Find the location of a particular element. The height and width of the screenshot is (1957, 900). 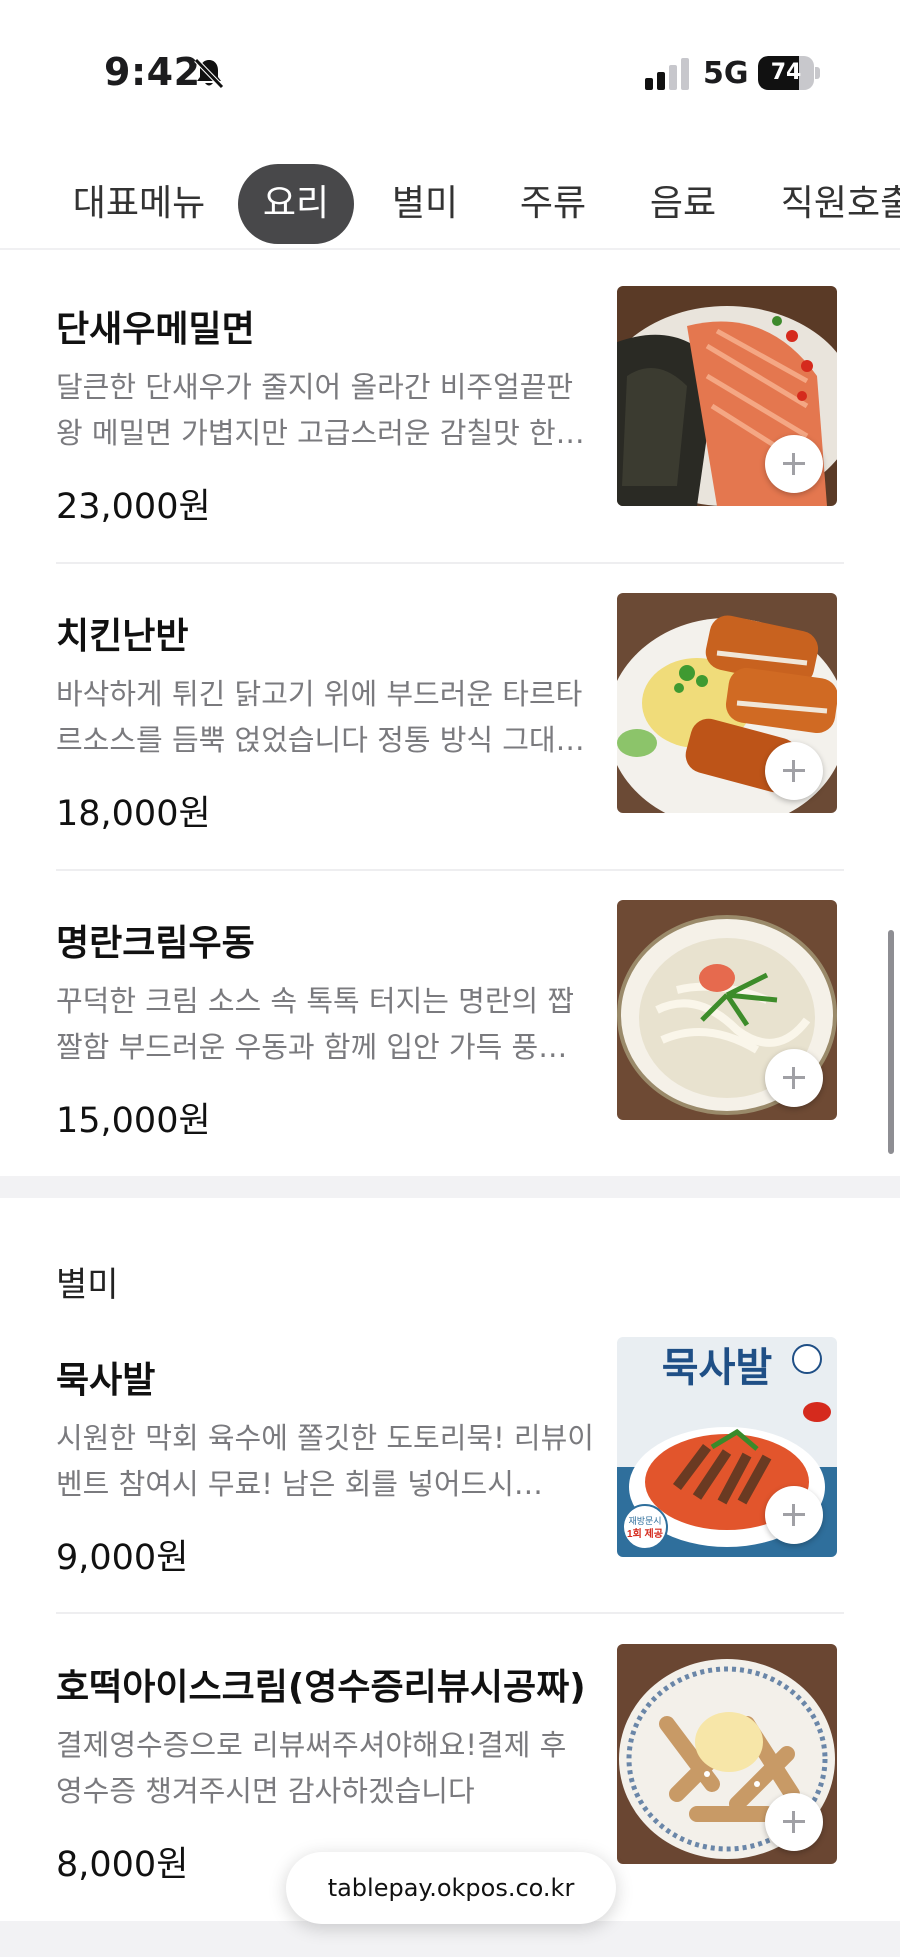

item-name: 치킨난반 is located at coordinates (122, 636).